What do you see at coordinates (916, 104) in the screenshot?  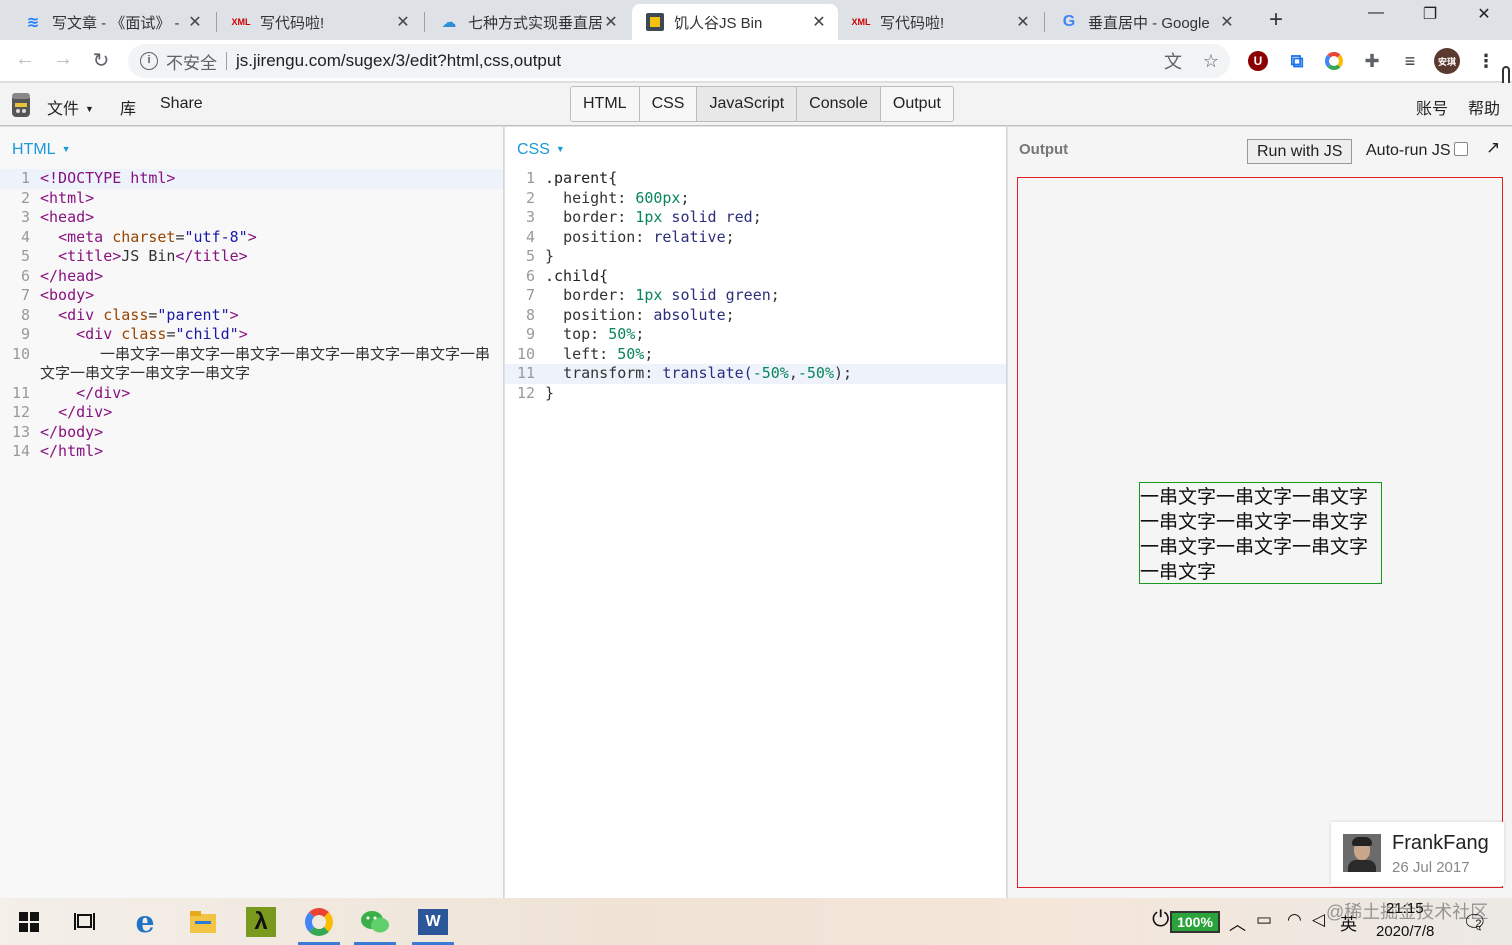 I see `tab-output: Output` at bounding box center [916, 104].